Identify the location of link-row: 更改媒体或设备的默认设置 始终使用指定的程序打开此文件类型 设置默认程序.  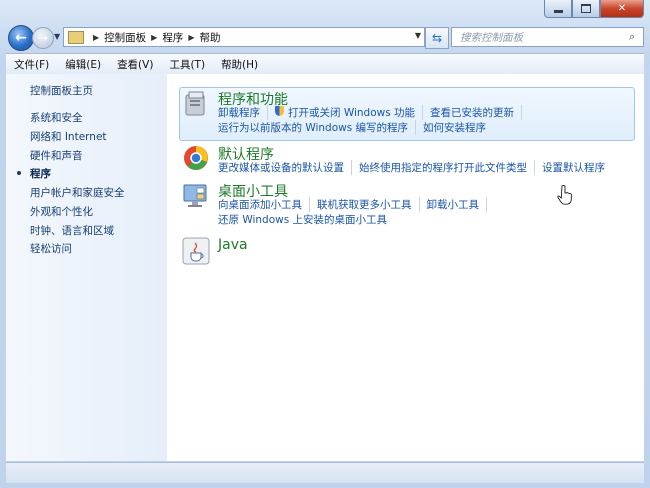
(418, 167).